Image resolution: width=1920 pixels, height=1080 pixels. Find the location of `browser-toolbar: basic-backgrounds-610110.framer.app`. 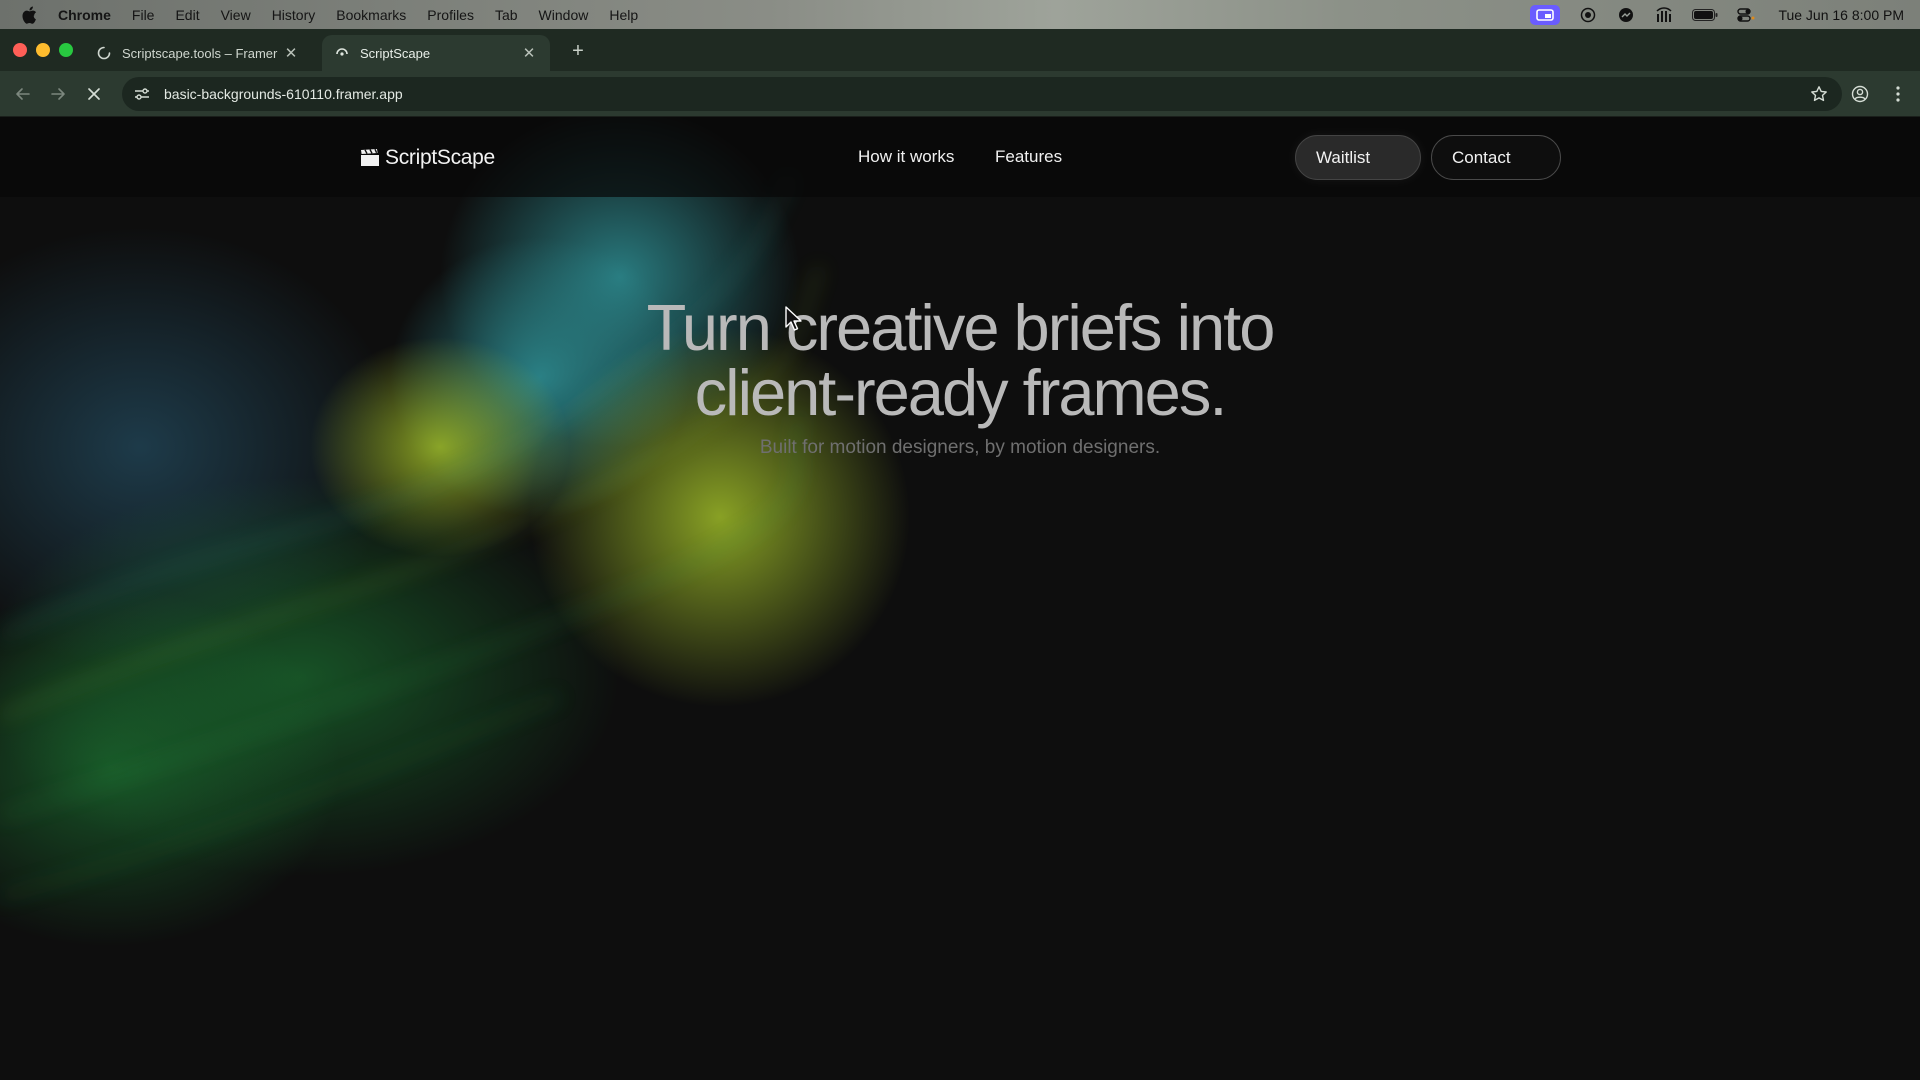

browser-toolbar: basic-backgrounds-610110.framer.app is located at coordinates (960, 94).